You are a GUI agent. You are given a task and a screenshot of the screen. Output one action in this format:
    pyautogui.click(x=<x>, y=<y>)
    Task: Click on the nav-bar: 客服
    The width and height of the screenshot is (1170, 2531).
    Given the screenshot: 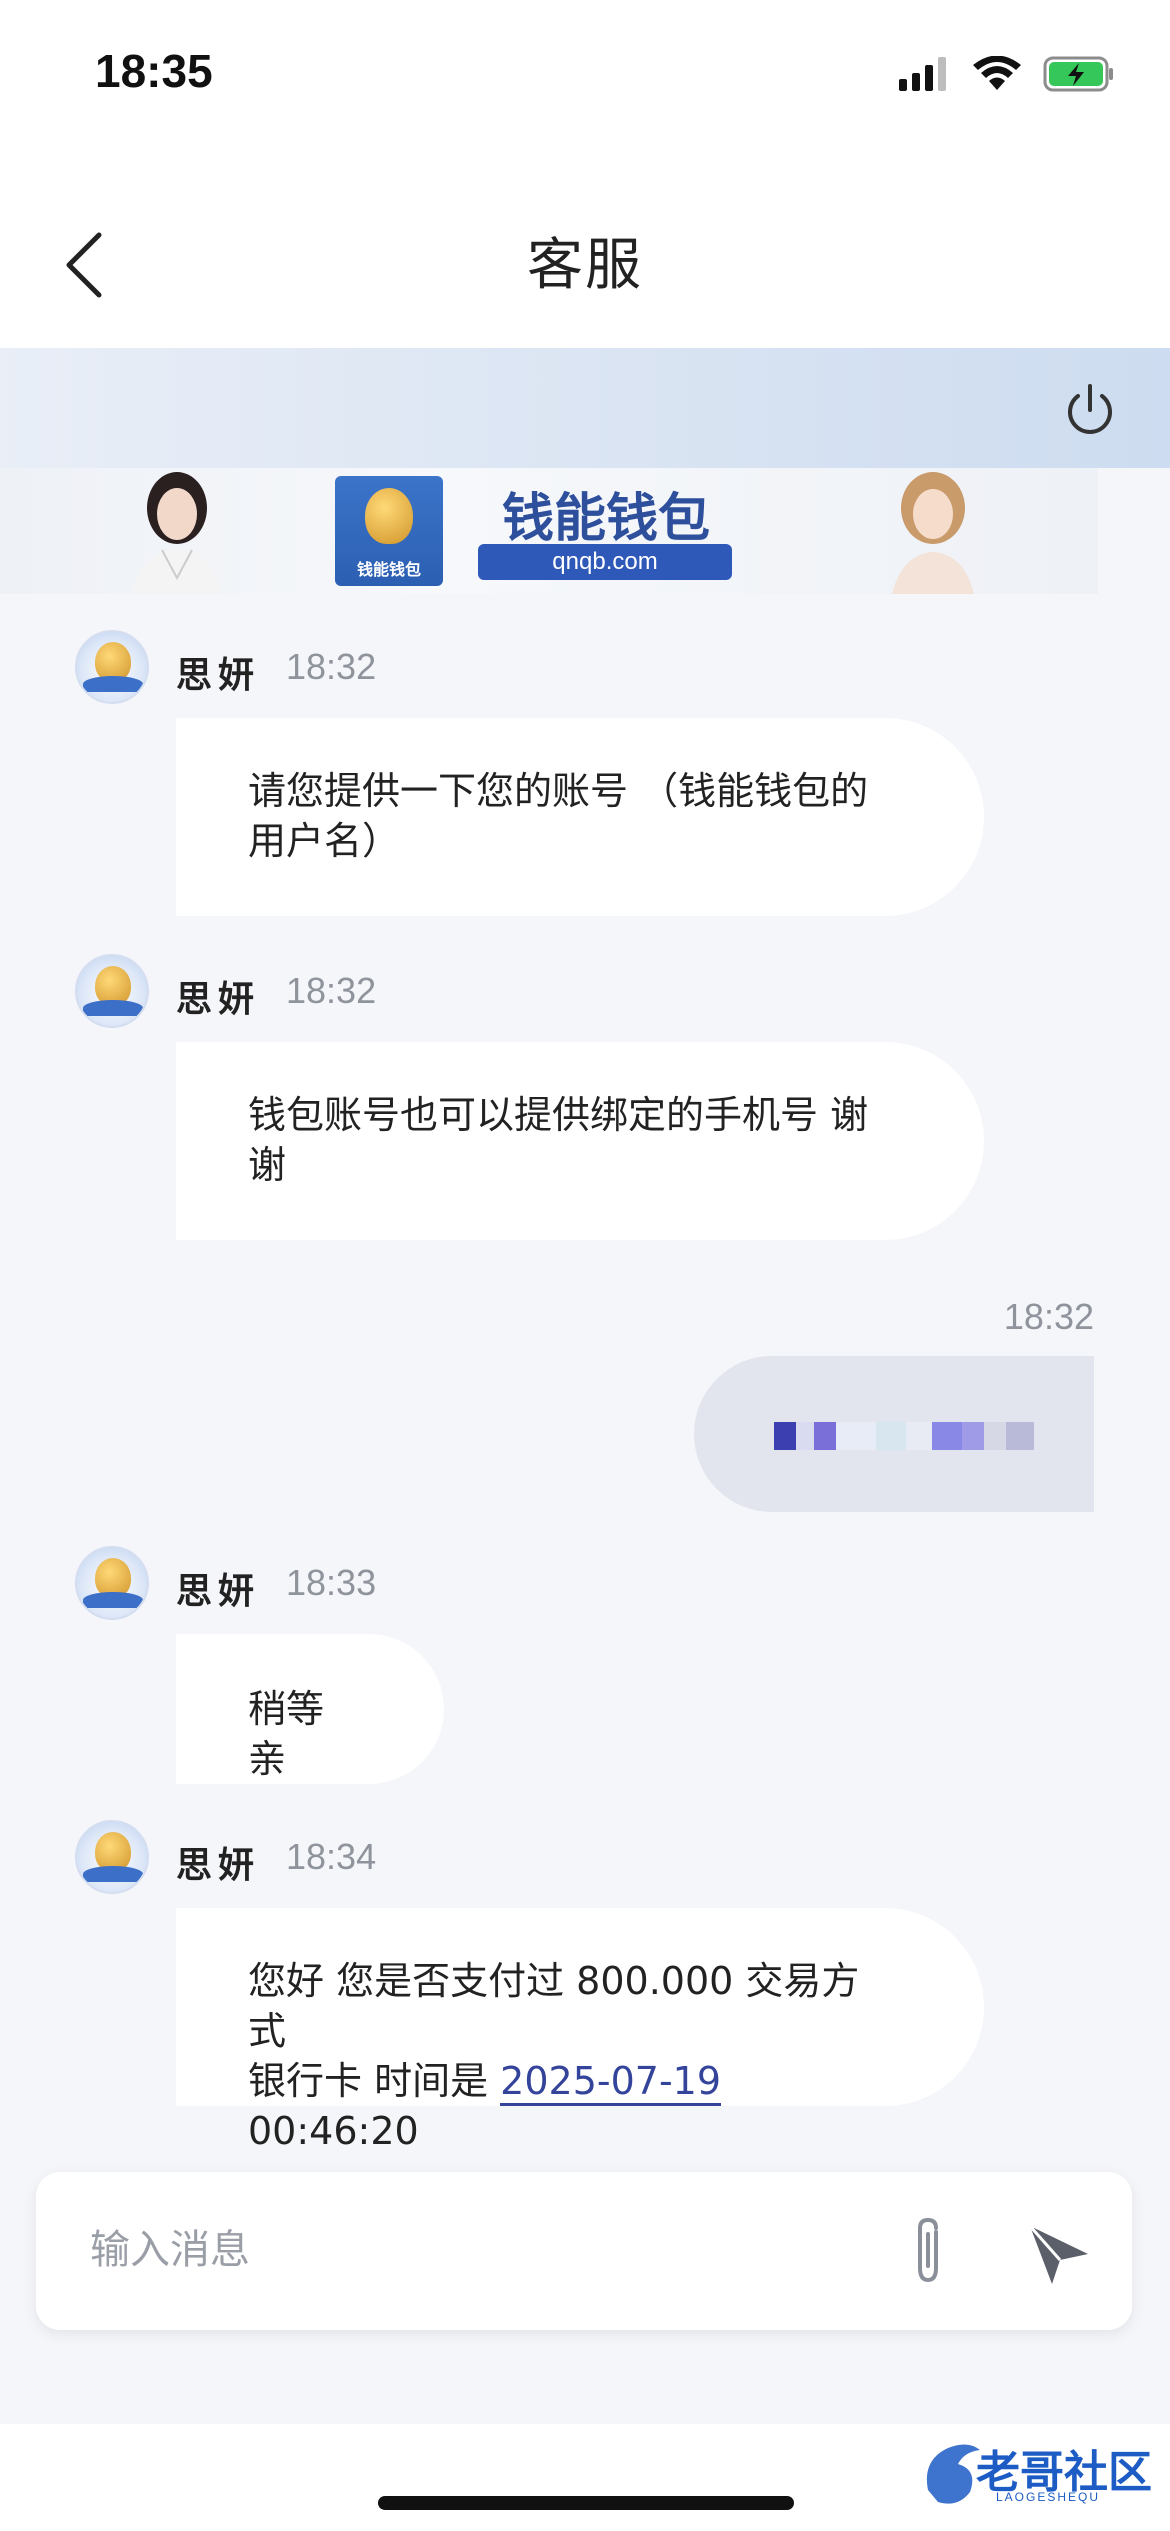 What is the action you would take?
    pyautogui.click(x=585, y=244)
    